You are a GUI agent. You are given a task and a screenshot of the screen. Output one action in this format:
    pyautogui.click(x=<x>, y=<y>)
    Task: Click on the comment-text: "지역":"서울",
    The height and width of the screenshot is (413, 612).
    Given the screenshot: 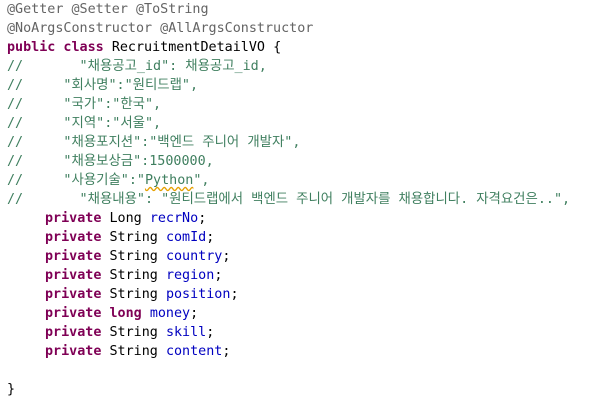 What is the action you would take?
    pyautogui.click(x=92, y=123)
    